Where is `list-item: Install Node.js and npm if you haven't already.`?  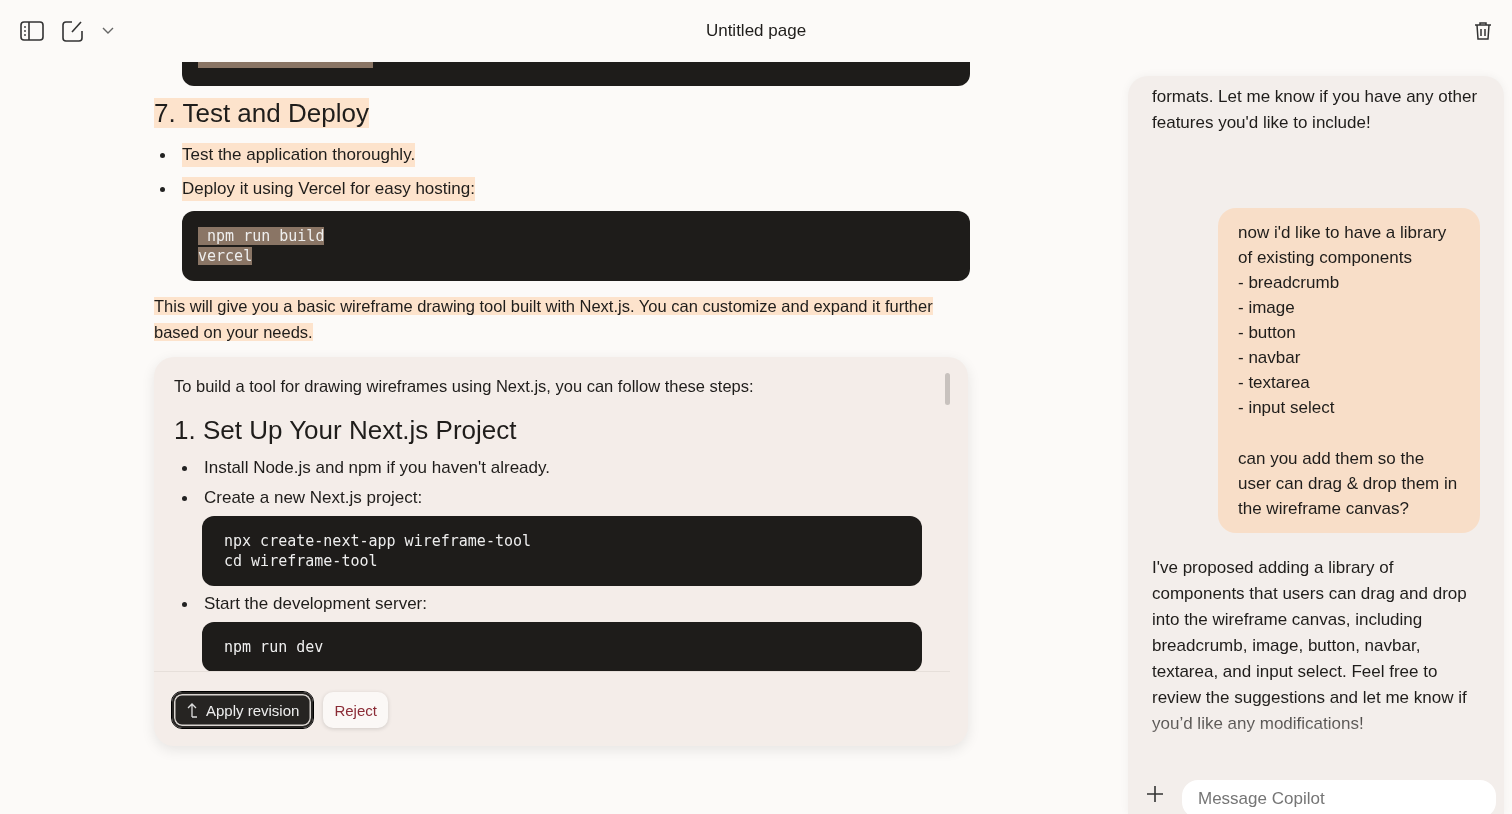 list-item: Install Node.js and npm if you haven't already. is located at coordinates (377, 468).